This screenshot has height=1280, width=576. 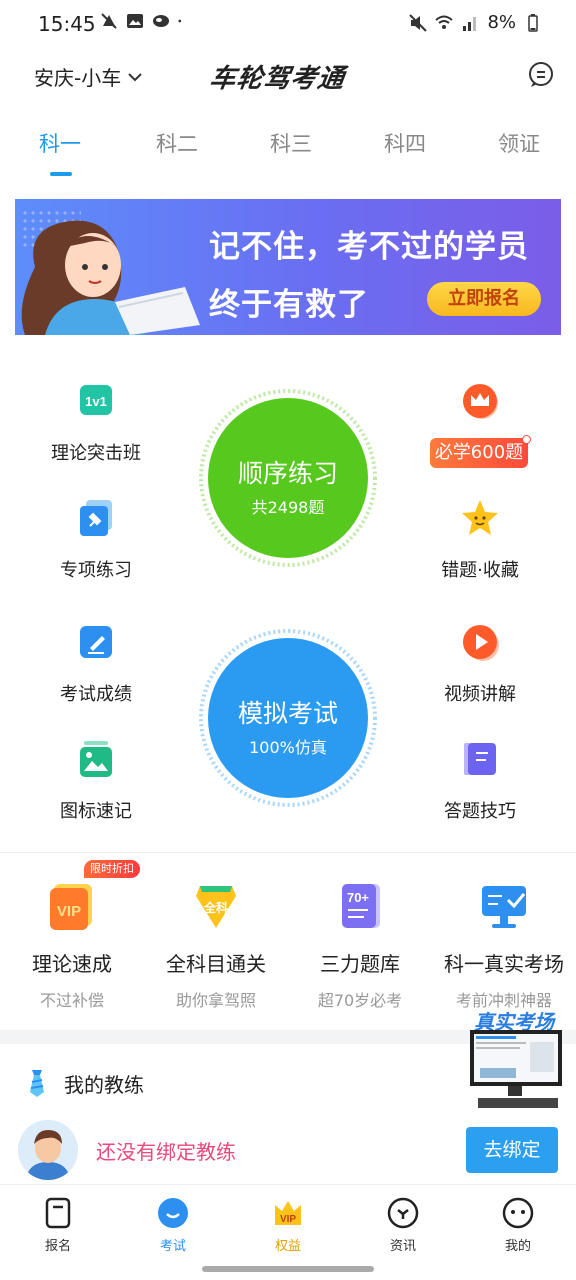 What do you see at coordinates (287, 1246) in the screenshot?
I see `nav-label: 权益` at bounding box center [287, 1246].